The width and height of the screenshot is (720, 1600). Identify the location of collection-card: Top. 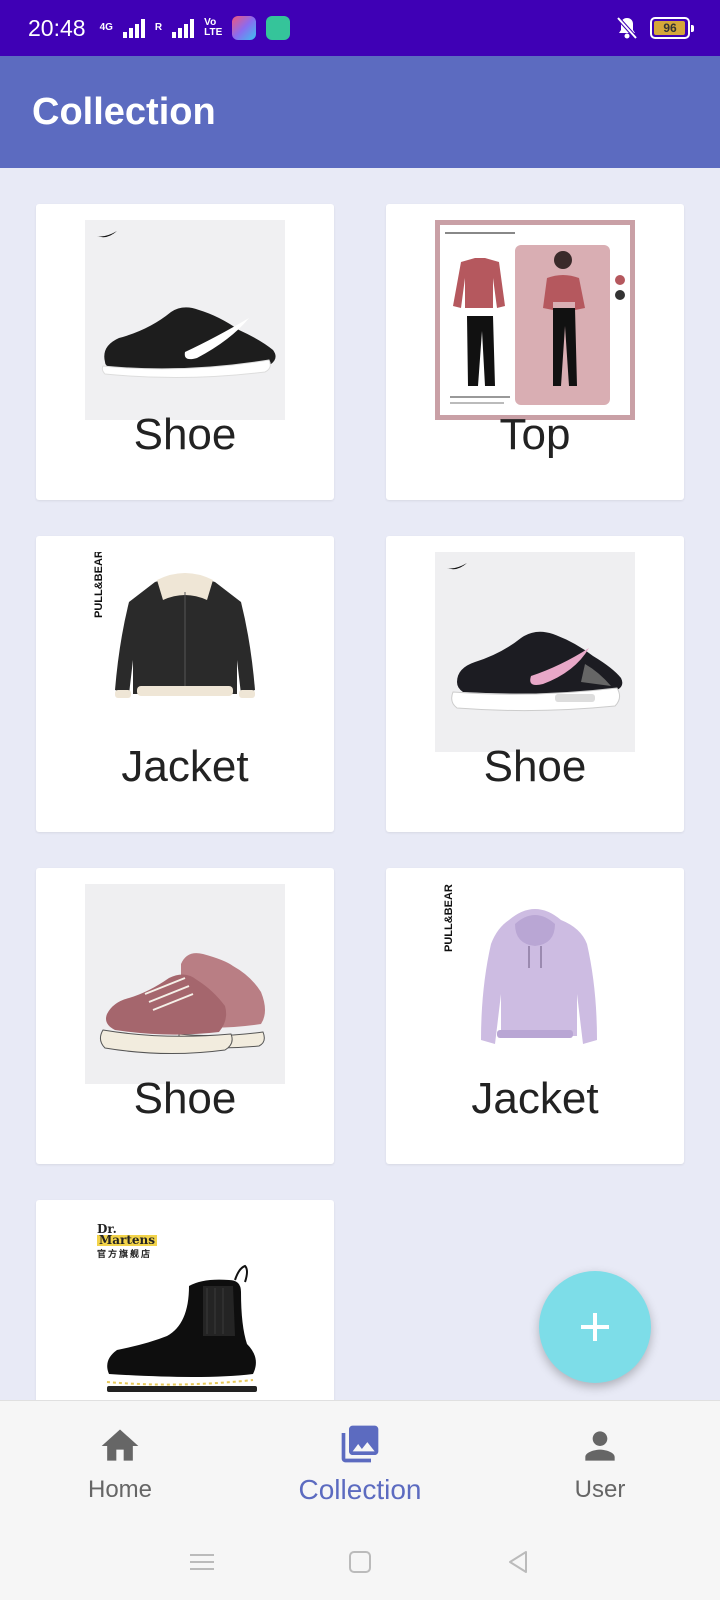
(535, 352).